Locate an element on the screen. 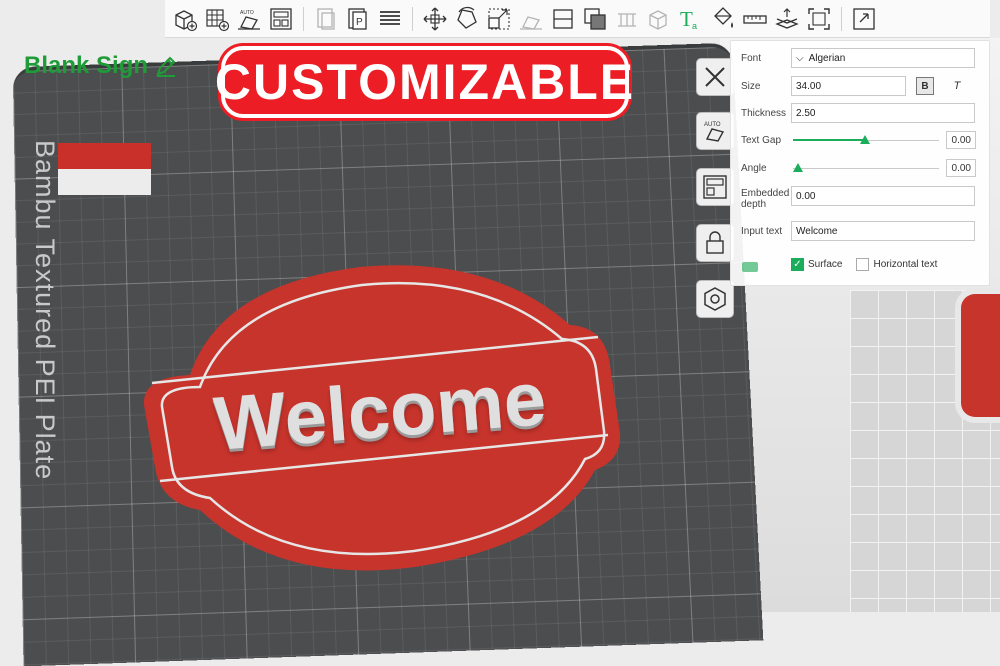 Image resolution: width=1000 pixels, height=666 pixels. text-gap-slider-fill is located at coordinates (829, 140).